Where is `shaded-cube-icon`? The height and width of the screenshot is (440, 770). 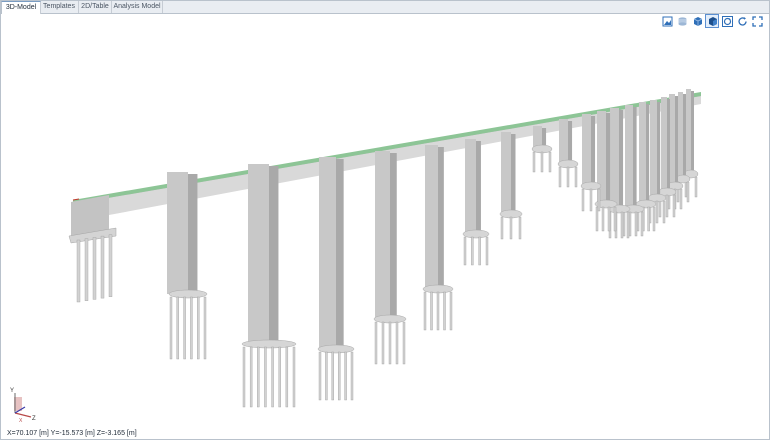 shaded-cube-icon is located at coordinates (712, 21).